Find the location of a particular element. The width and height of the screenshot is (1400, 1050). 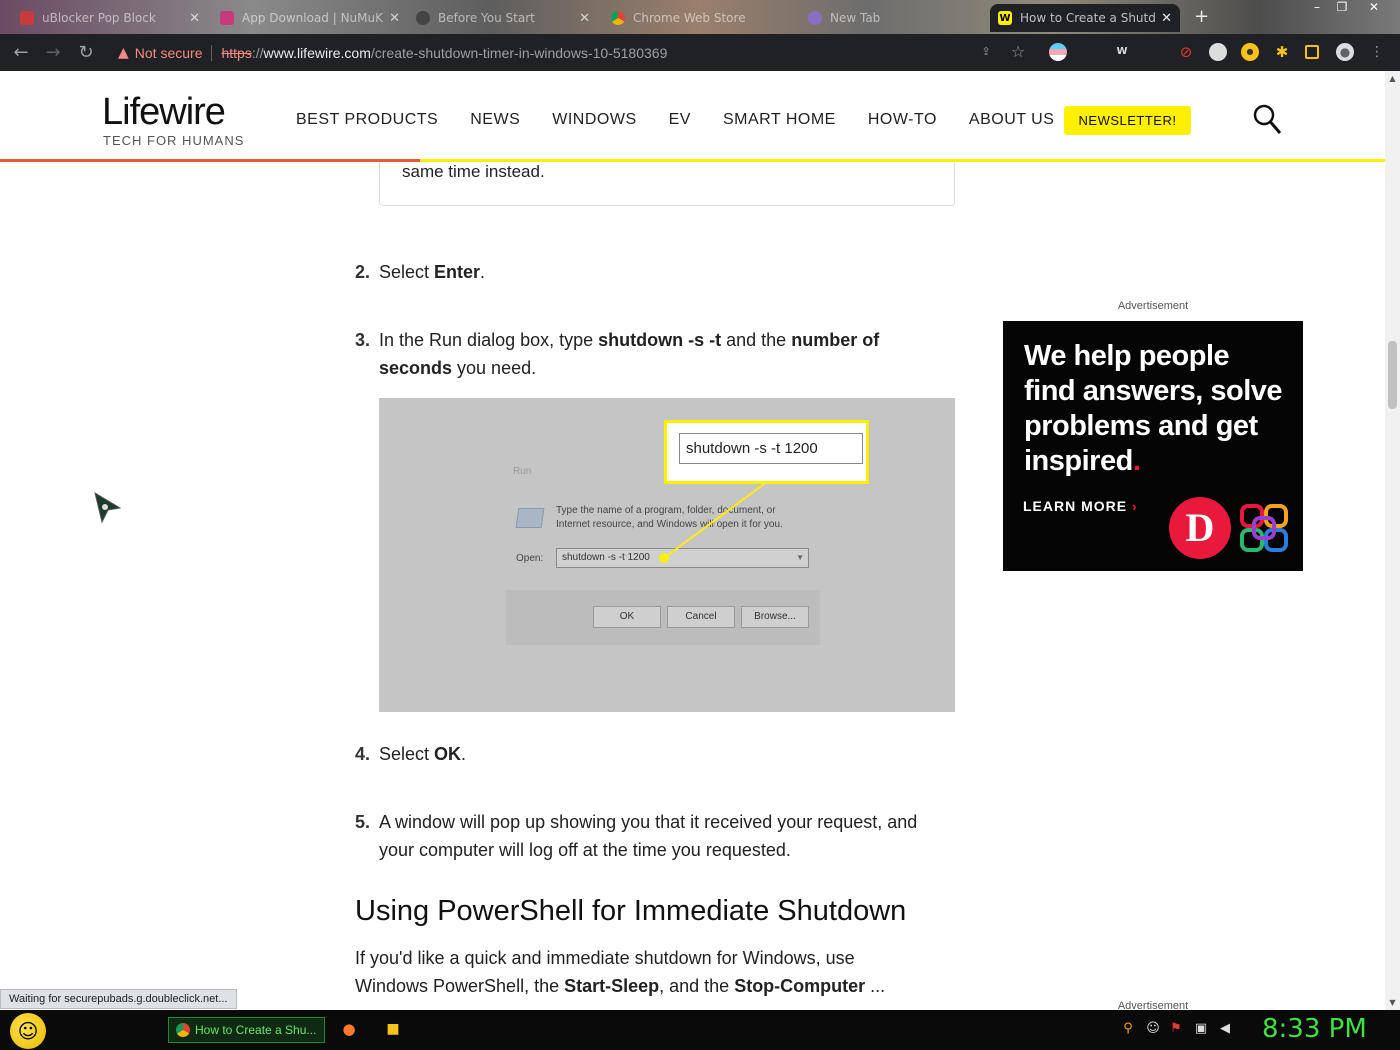

security-status: Not secure is located at coordinates (169, 53).